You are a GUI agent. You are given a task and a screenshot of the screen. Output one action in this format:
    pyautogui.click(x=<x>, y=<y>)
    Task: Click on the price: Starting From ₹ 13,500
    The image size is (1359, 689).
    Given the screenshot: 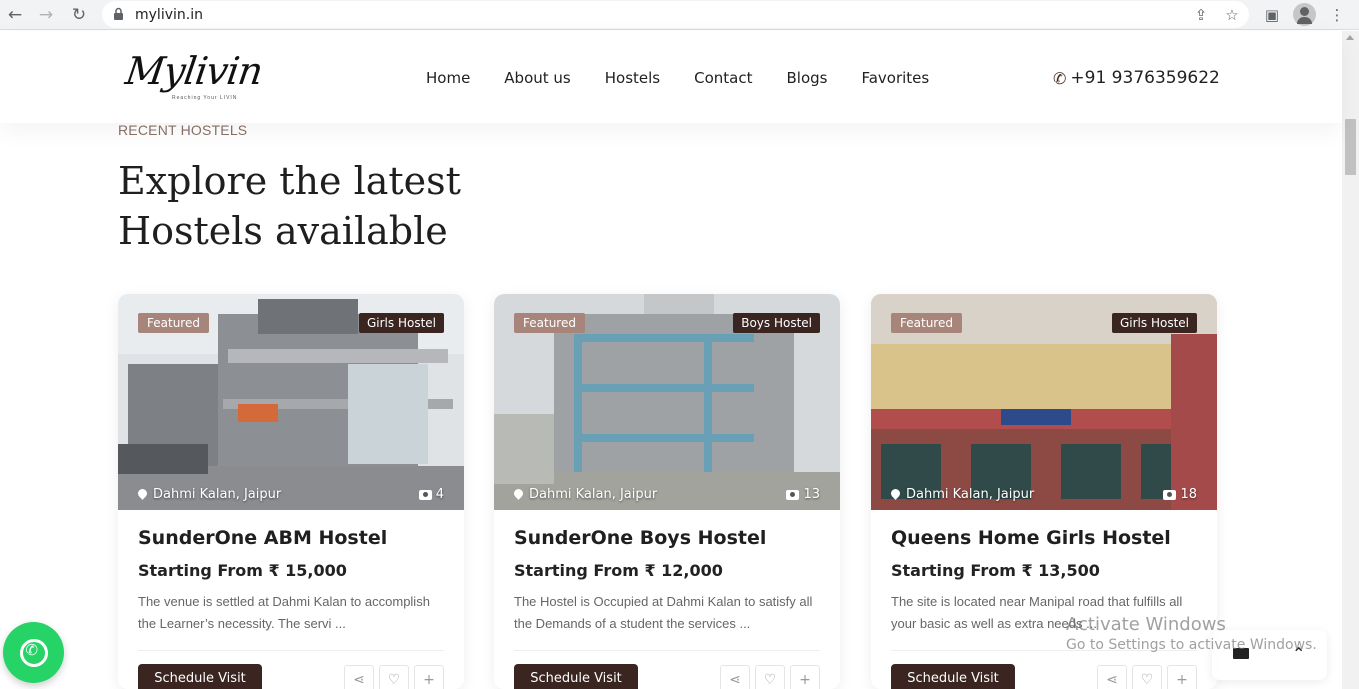 What is the action you would take?
    pyautogui.click(x=1044, y=570)
    